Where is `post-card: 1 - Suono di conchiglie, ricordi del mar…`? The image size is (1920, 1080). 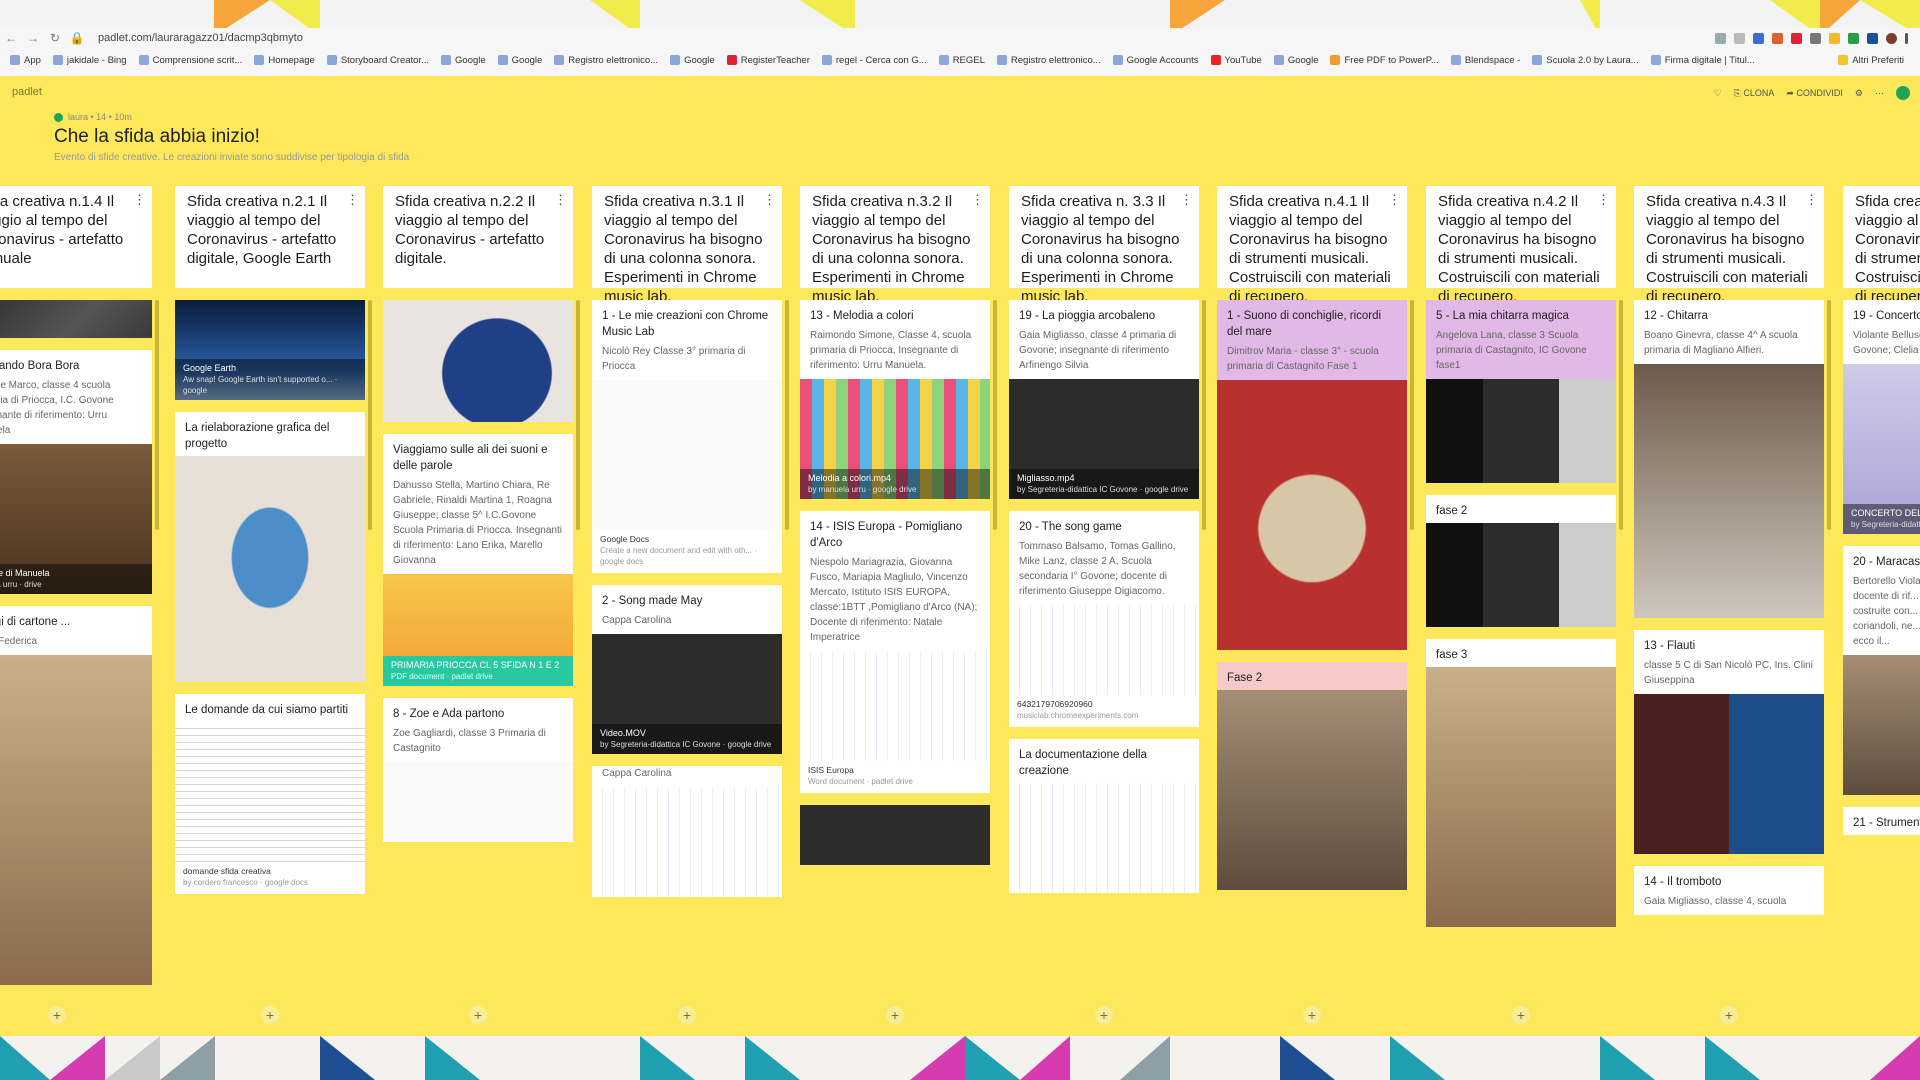
post-card: 1 - Suono di conchiglie, ricordi del mar… is located at coordinates (1312, 475).